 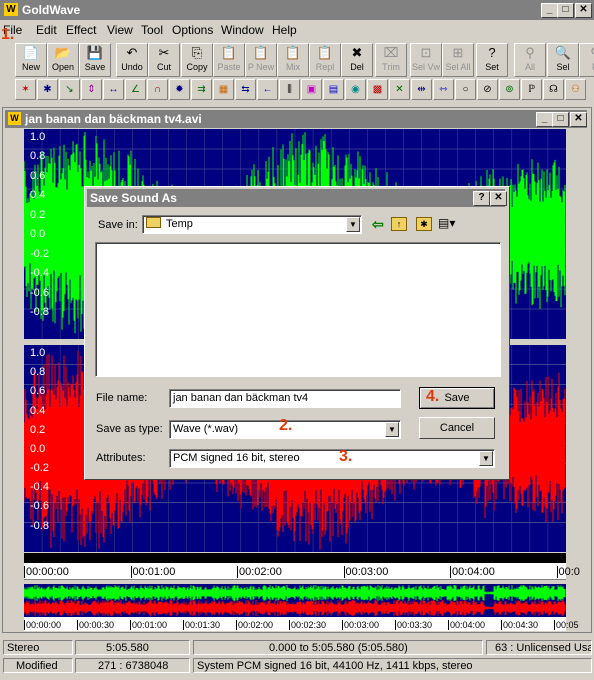 I want to click on timeline-tick-label: 00:0, so click(x=568, y=572).